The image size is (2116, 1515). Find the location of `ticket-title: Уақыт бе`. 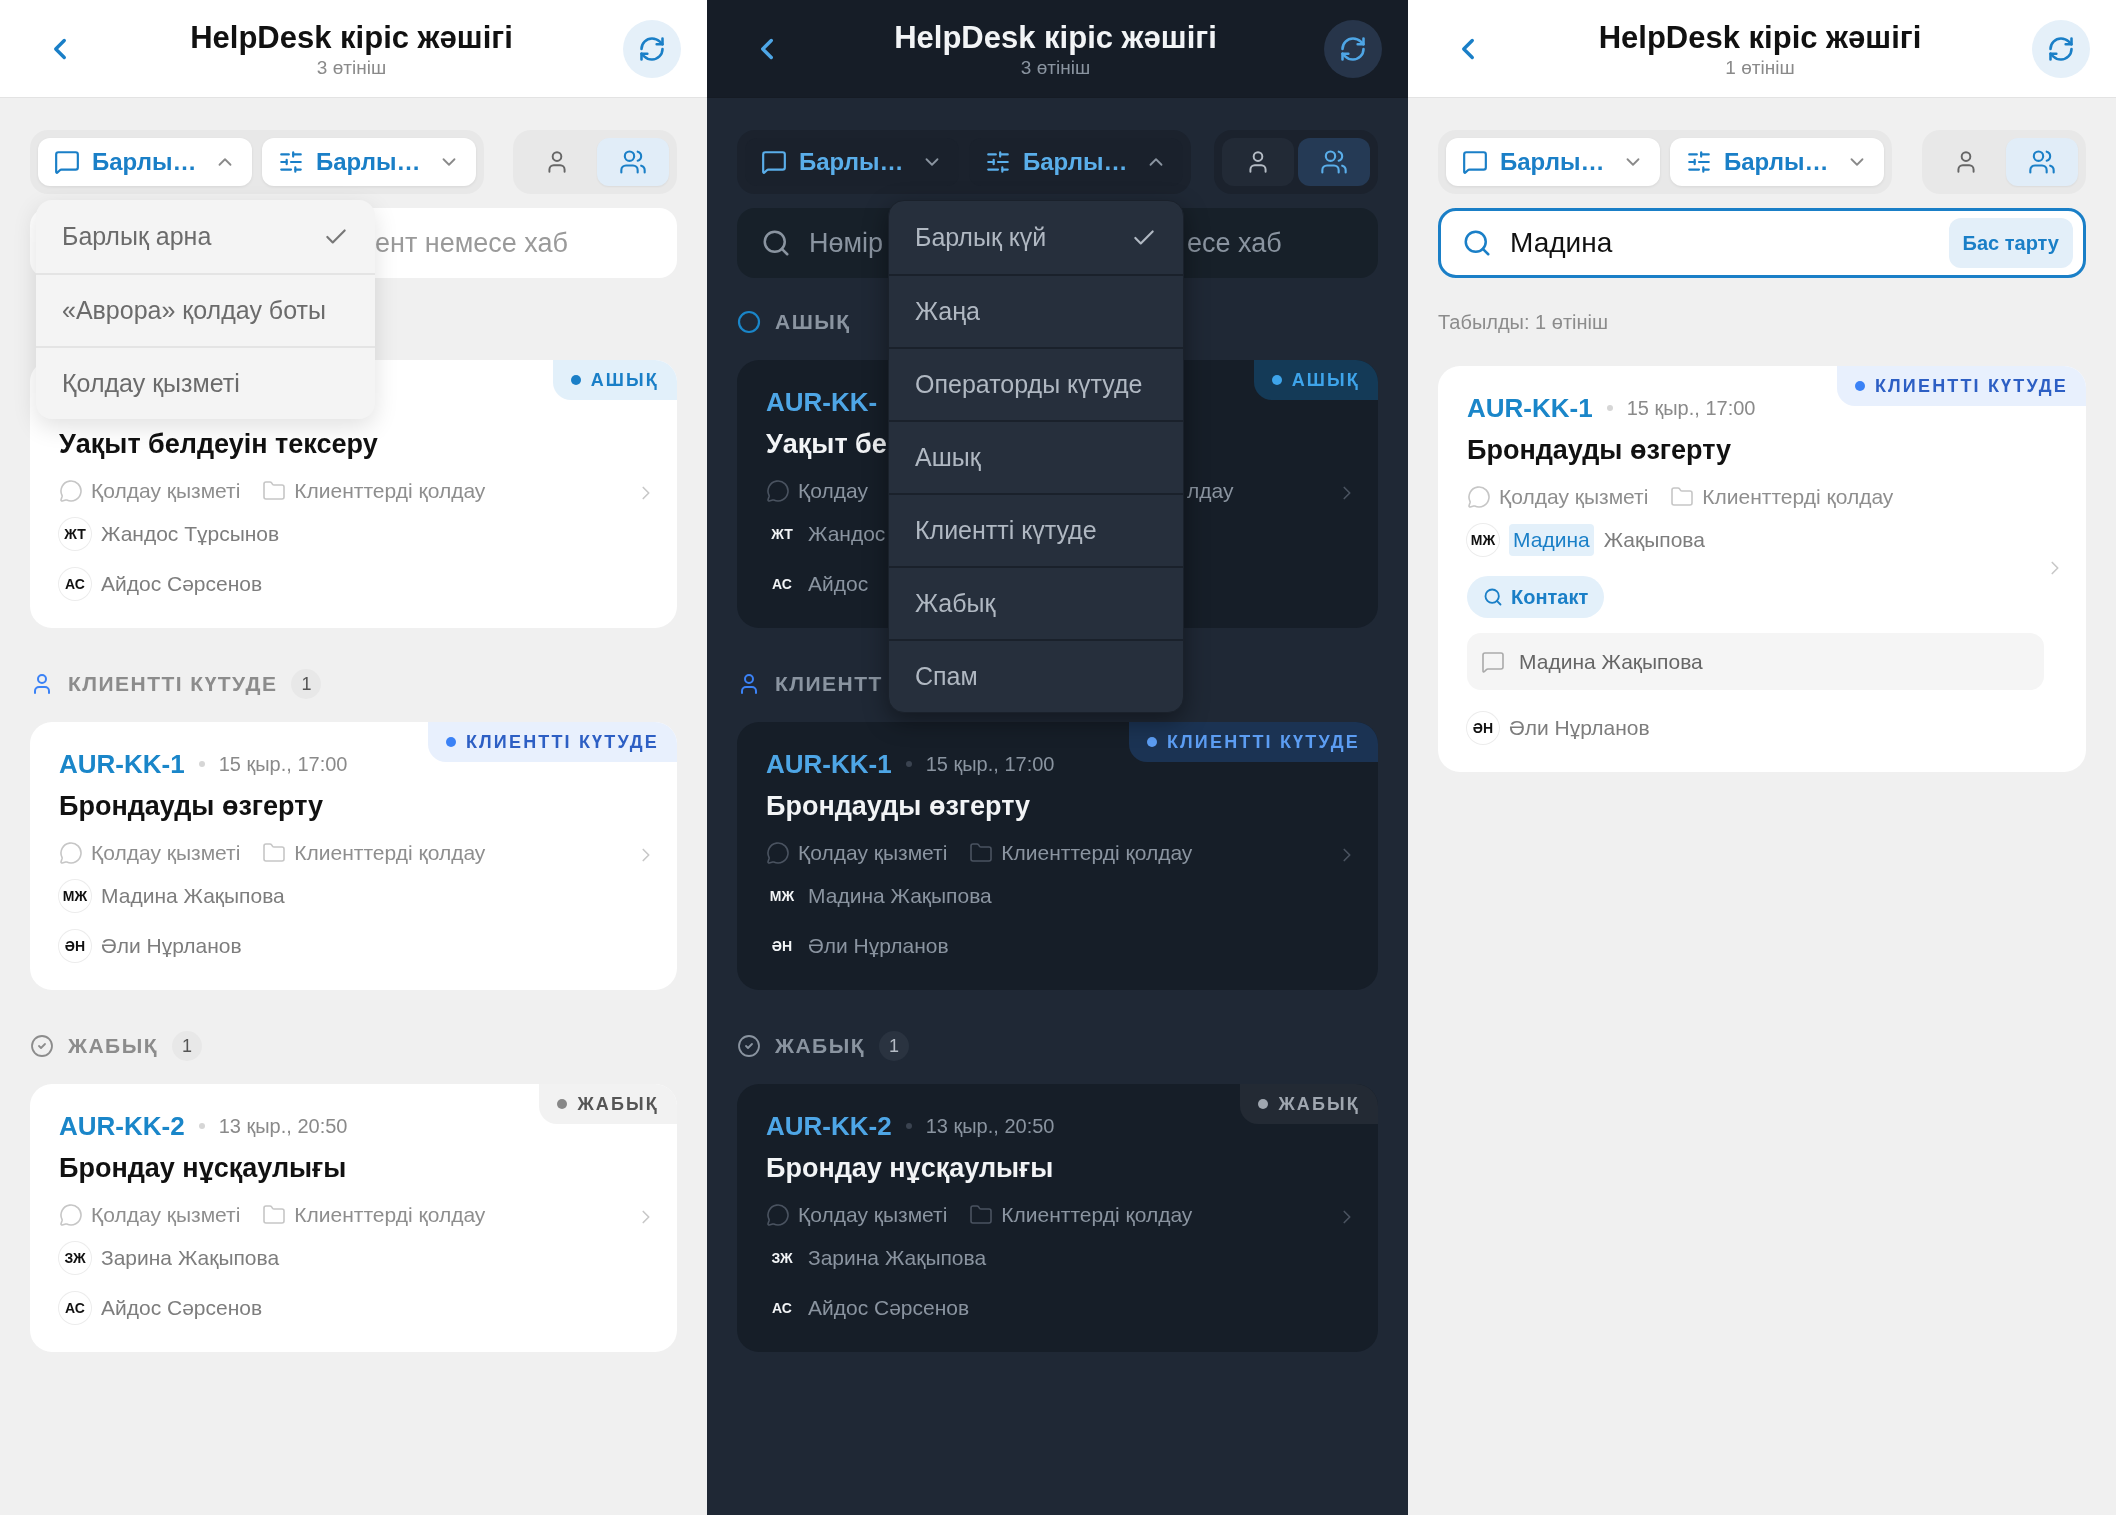

ticket-title: Уақыт бе is located at coordinates (826, 444).